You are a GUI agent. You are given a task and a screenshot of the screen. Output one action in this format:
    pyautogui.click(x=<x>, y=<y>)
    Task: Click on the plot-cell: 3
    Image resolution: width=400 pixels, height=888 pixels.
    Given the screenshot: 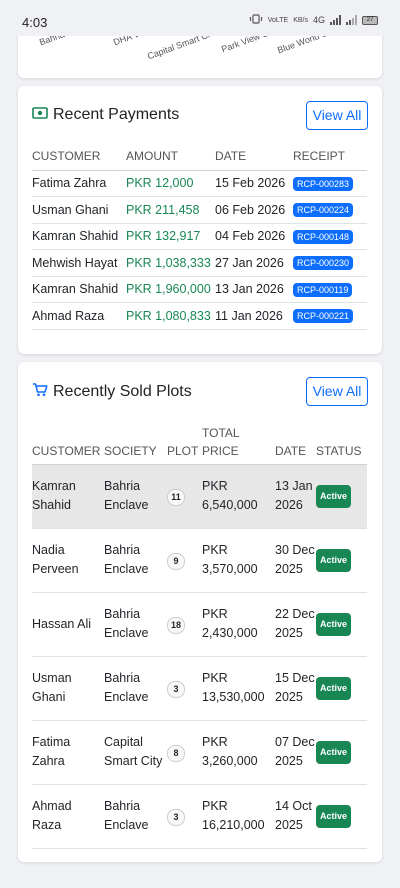 What is the action you would take?
    pyautogui.click(x=184, y=816)
    